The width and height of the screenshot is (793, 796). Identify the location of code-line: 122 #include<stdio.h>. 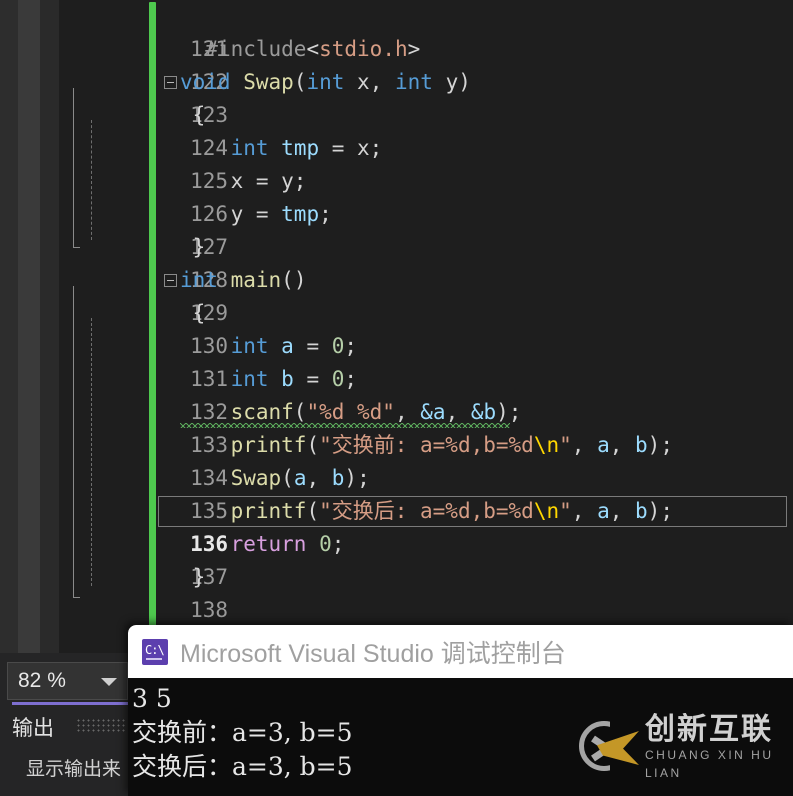
(474, 63).